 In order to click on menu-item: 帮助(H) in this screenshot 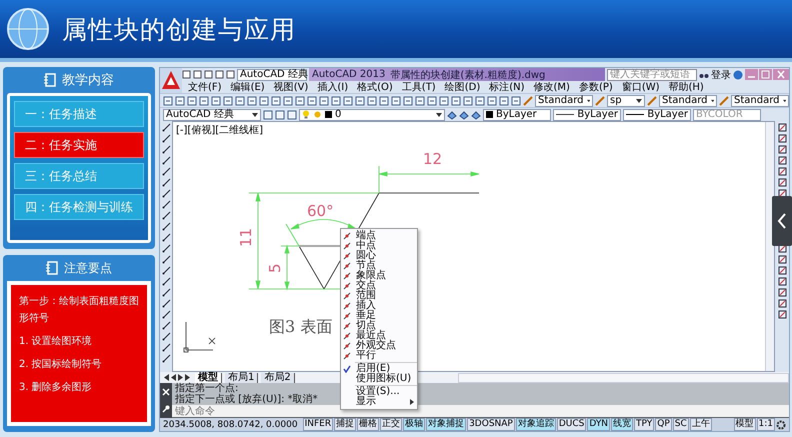, I will do `click(686, 87)`.